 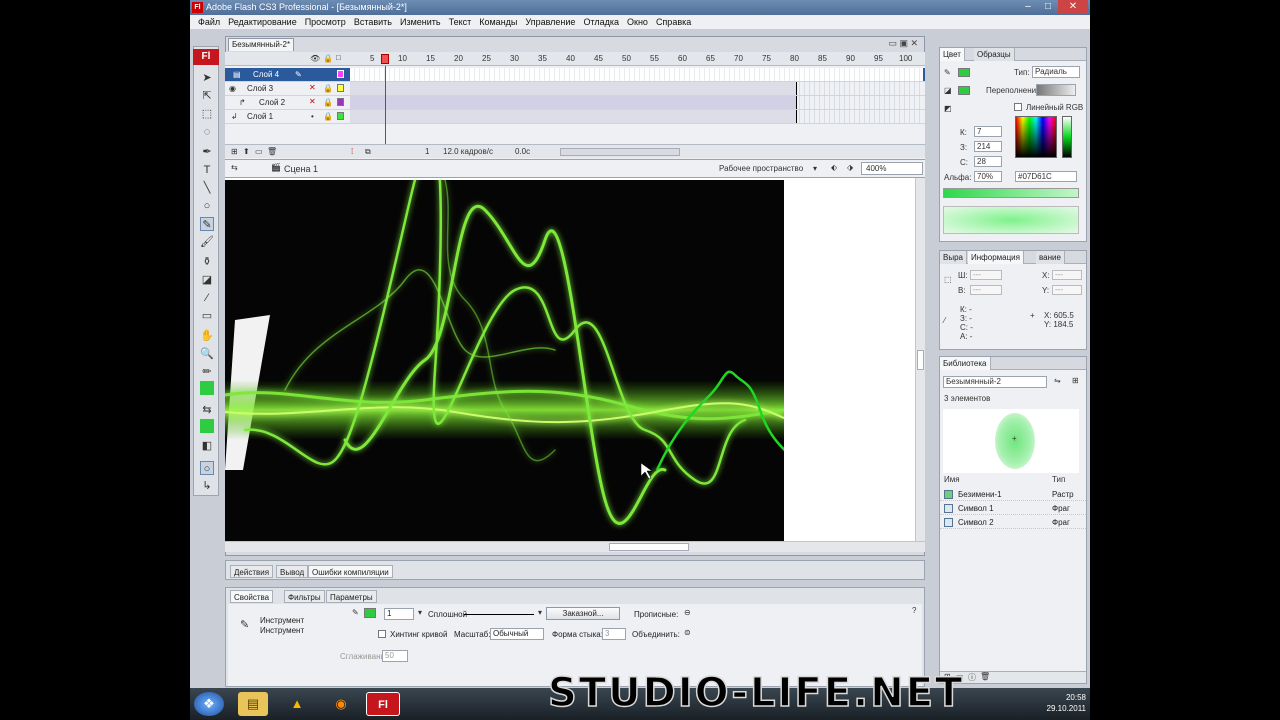 I want to click on menu-help: Справка, so click(x=673, y=22).